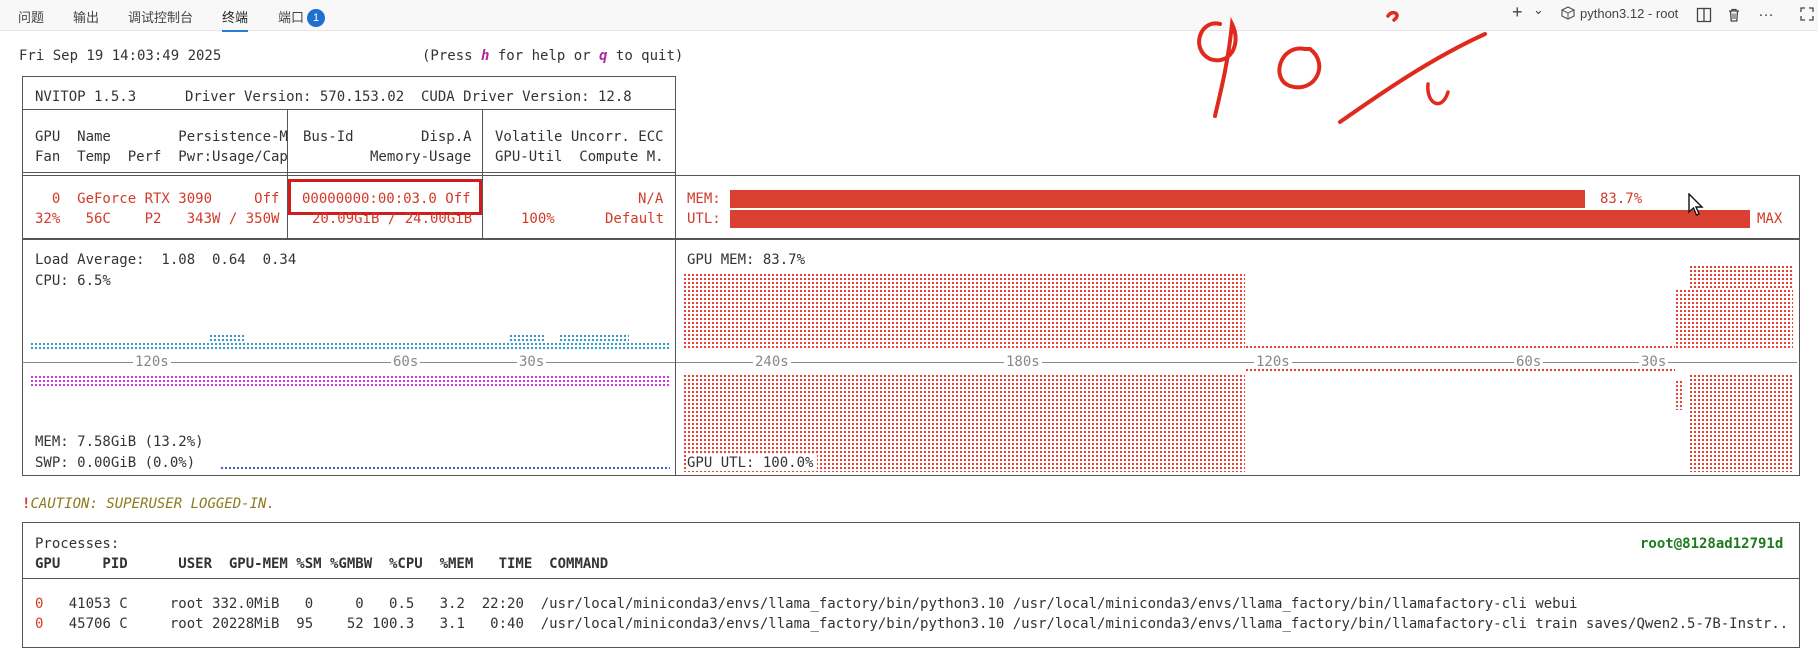 The image size is (1818, 668). I want to click on mem-bar-label: MEM:, so click(704, 199).